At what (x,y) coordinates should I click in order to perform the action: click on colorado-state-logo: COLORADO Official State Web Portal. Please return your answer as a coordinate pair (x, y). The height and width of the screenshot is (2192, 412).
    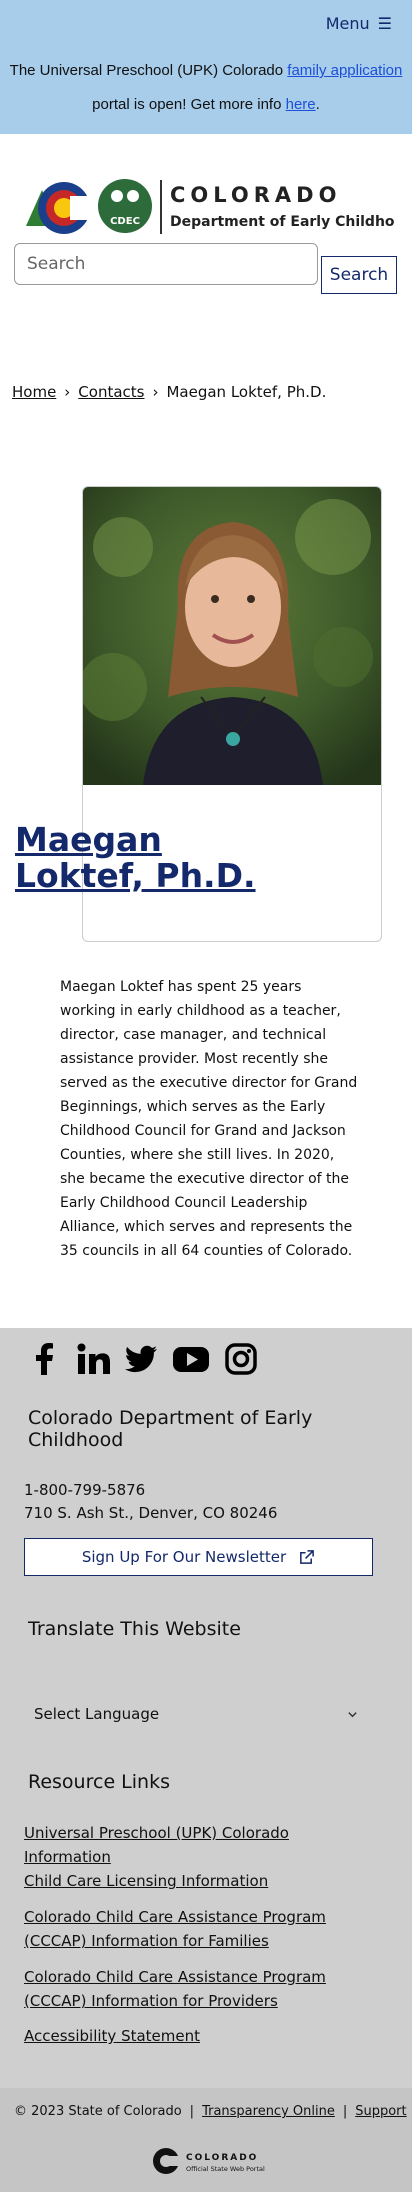
    Looking at the image, I should click on (222, 2161).